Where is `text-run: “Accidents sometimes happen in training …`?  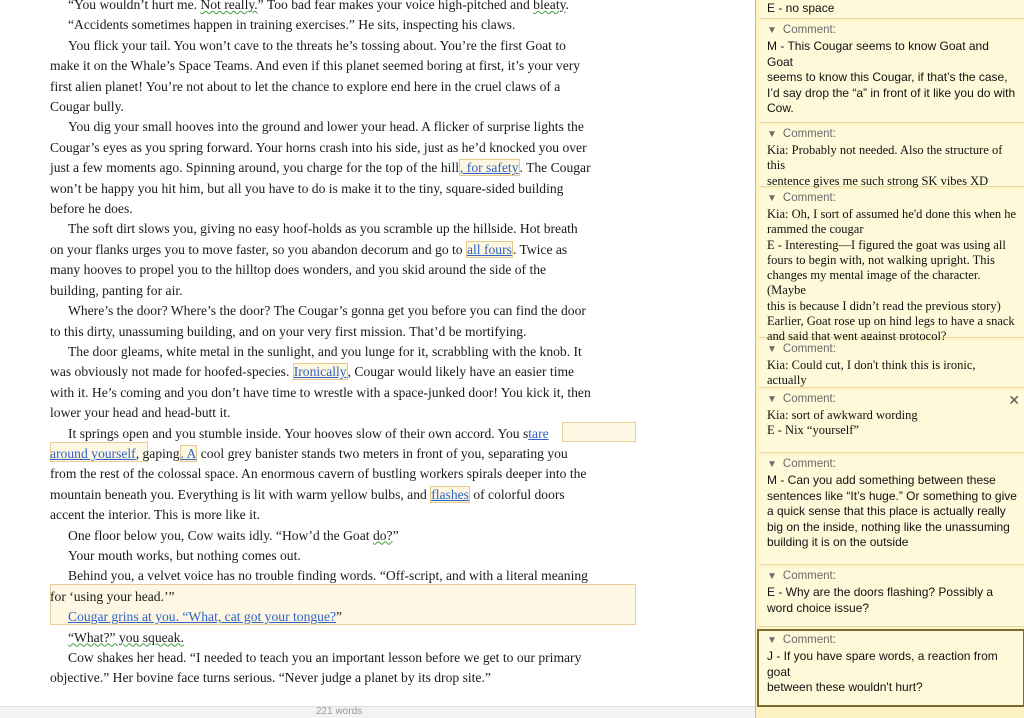
text-run: “Accidents sometimes happen in training … is located at coordinates (292, 25).